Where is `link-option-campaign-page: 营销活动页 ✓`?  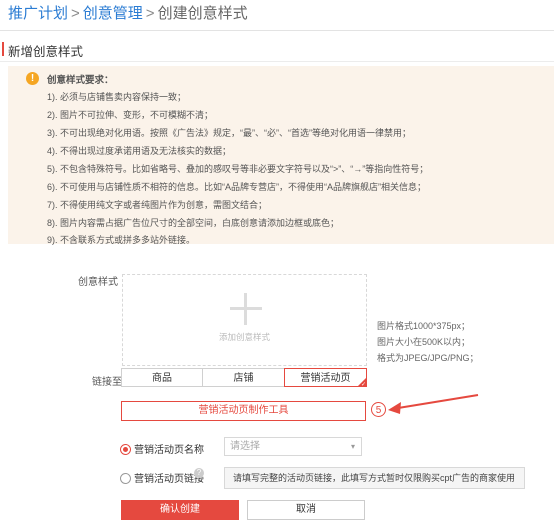 link-option-campaign-page: 营销活动页 ✓ is located at coordinates (325, 378).